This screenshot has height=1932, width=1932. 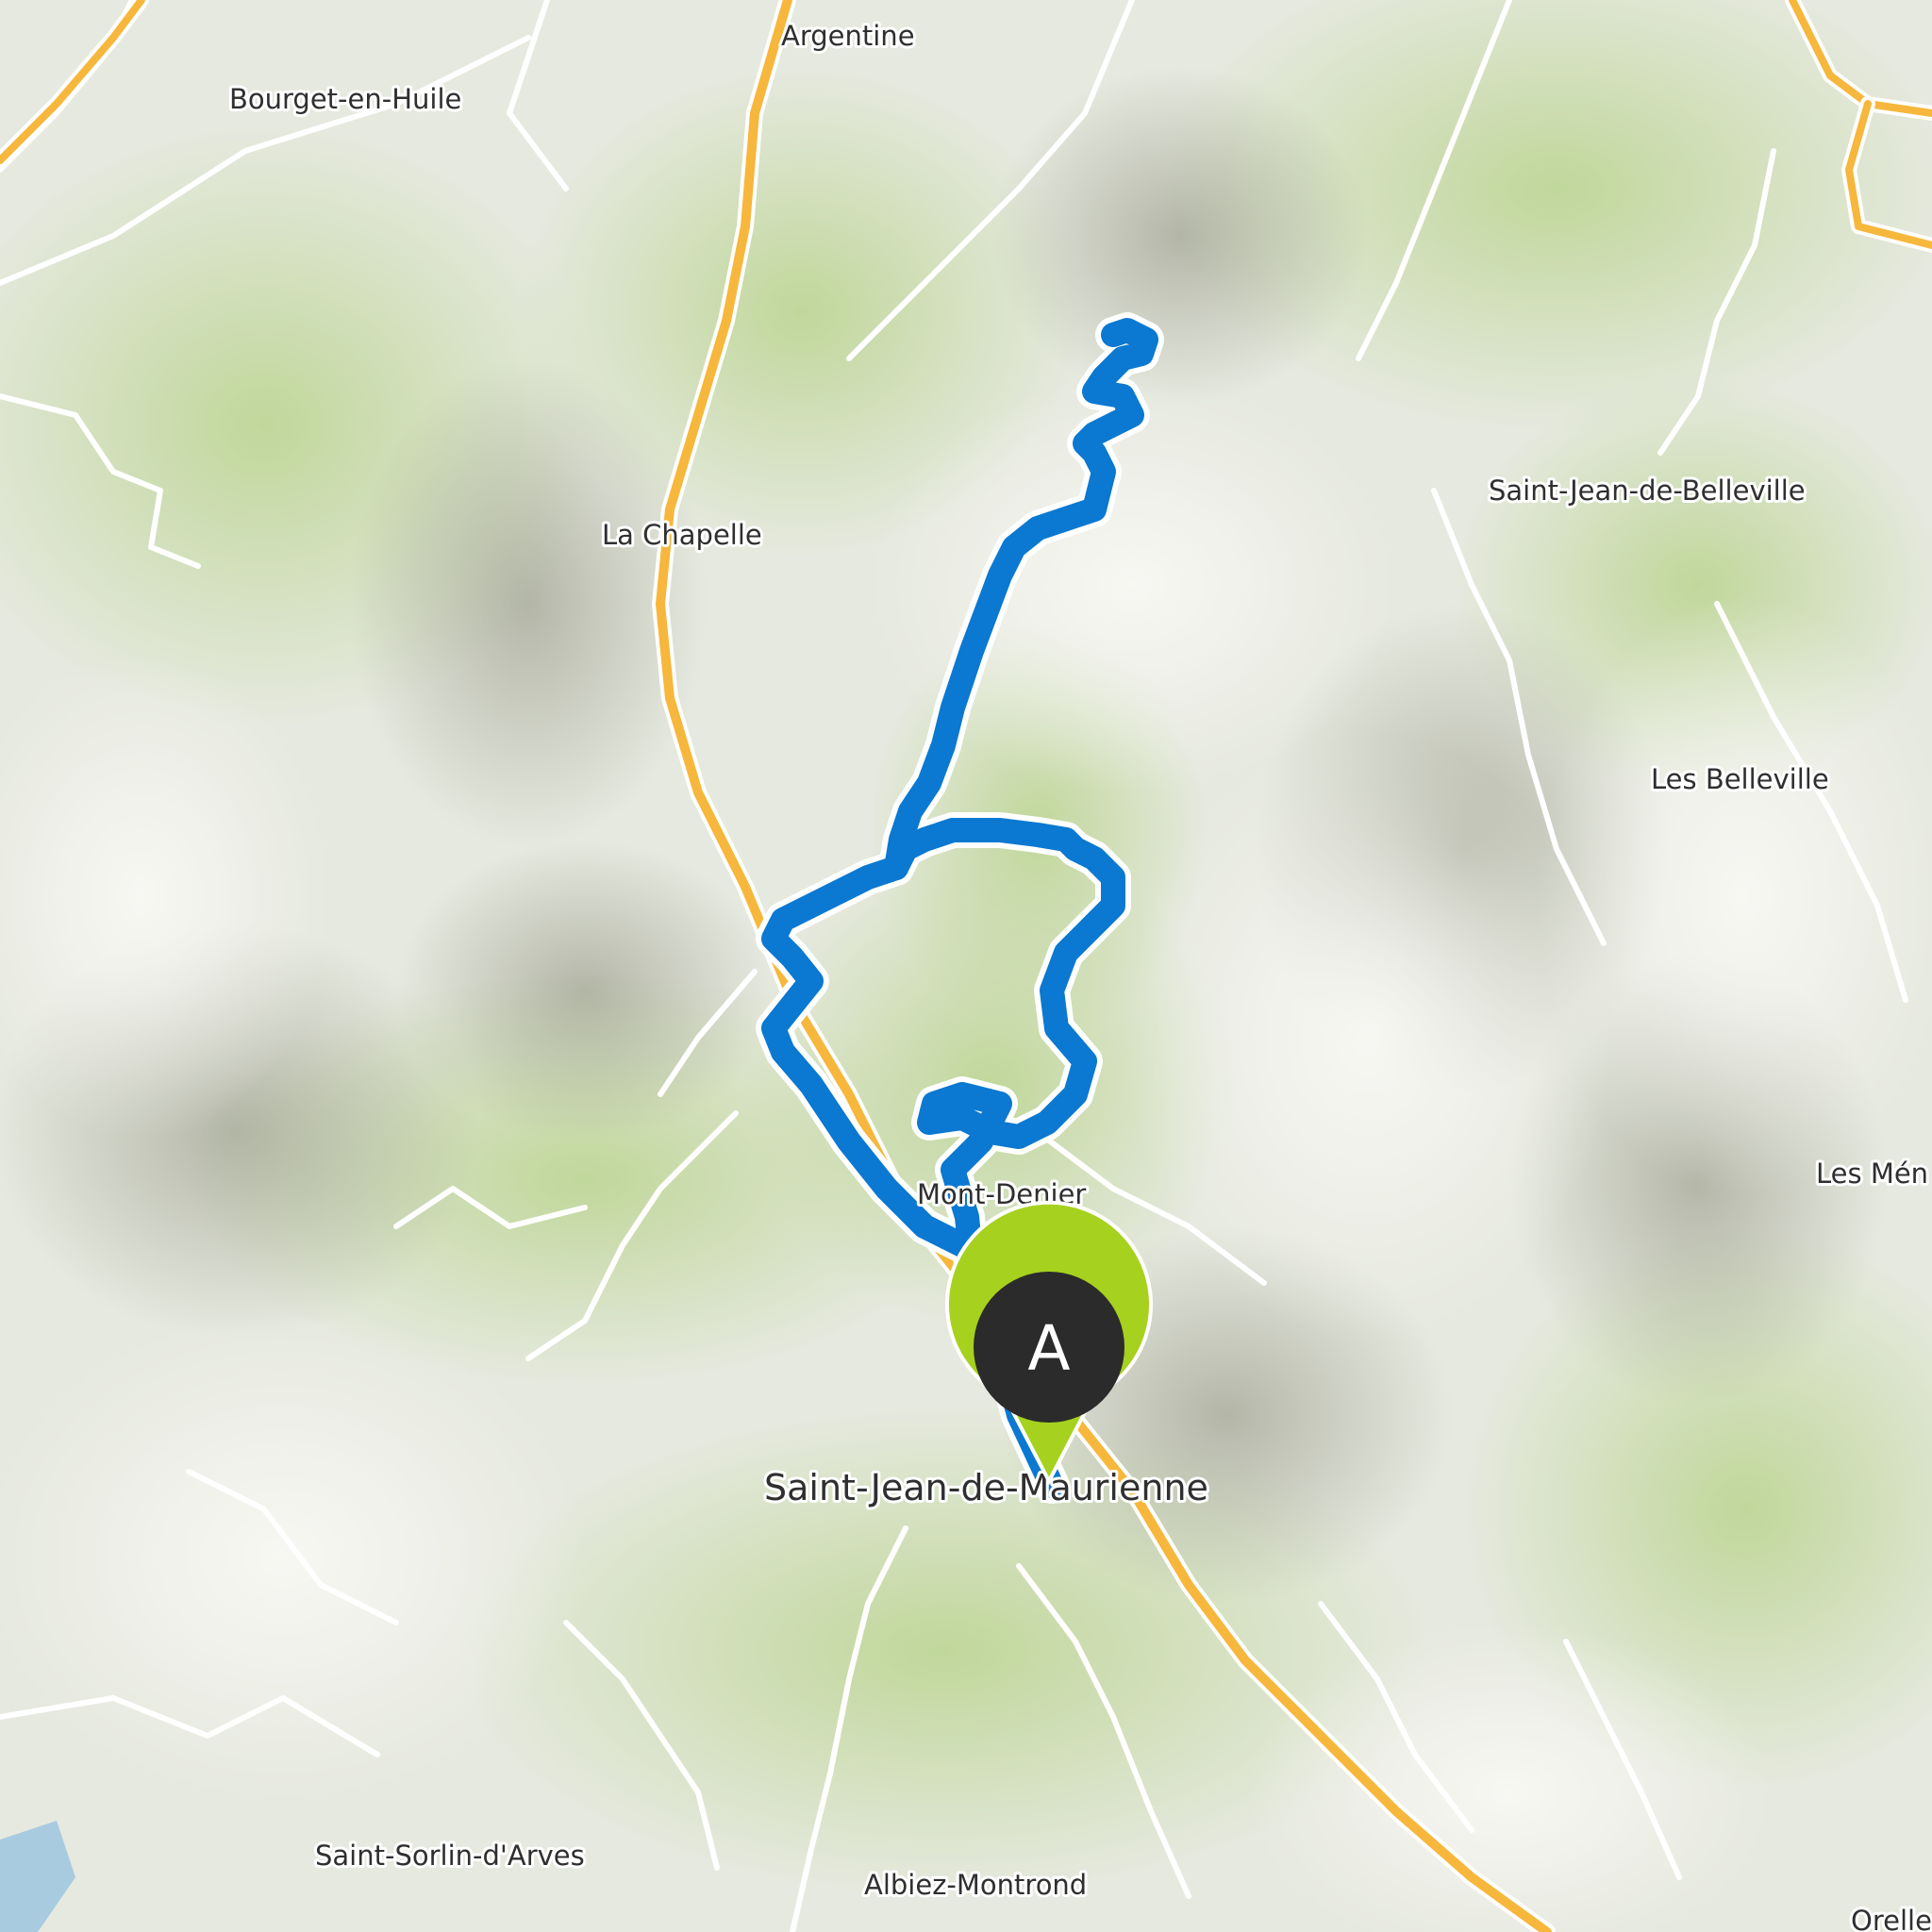 What do you see at coordinates (1049, 1348) in the screenshot?
I see `start-marker-label: A` at bounding box center [1049, 1348].